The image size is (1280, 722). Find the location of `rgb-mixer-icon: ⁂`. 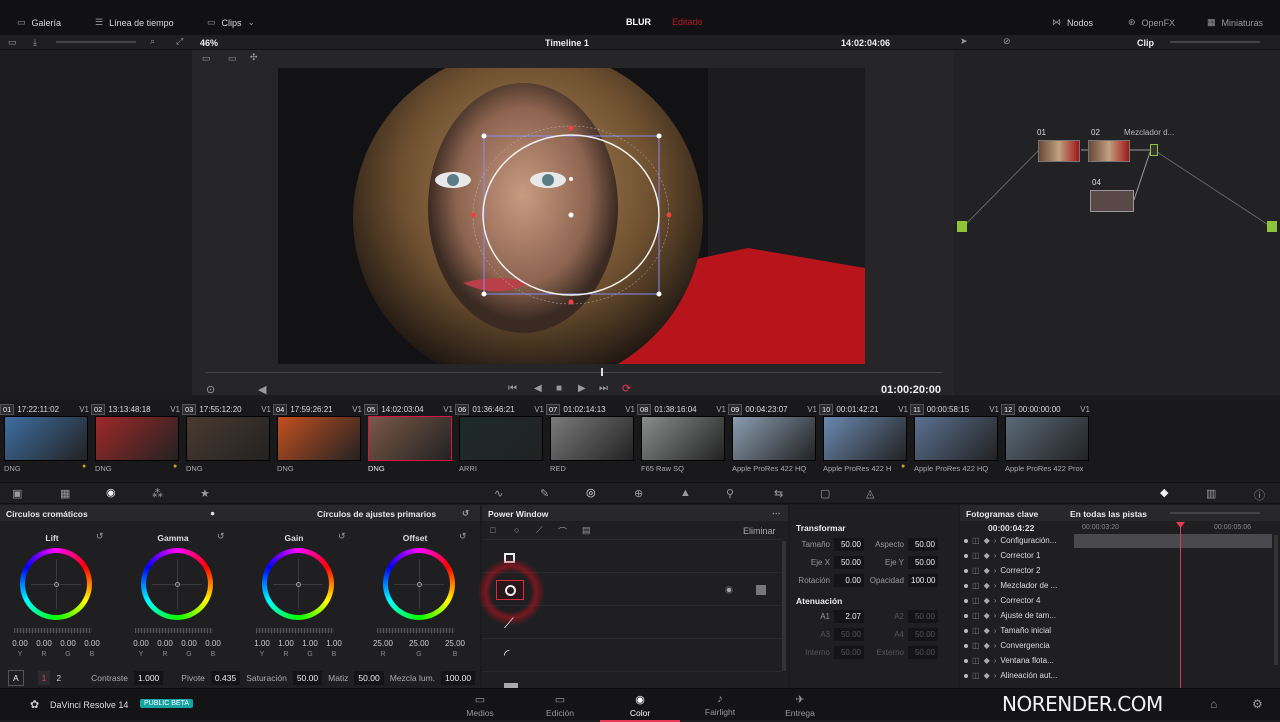

rgb-mixer-icon: ⁂ is located at coordinates (157, 493).